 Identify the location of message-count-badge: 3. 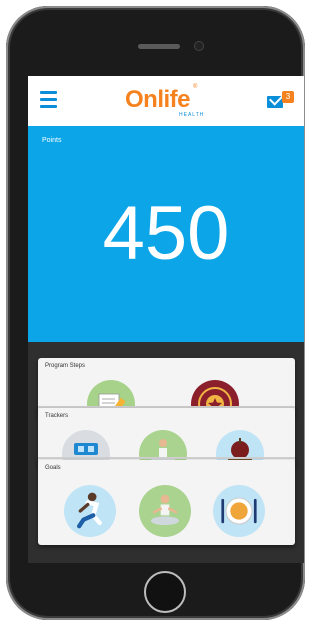
(288, 97).